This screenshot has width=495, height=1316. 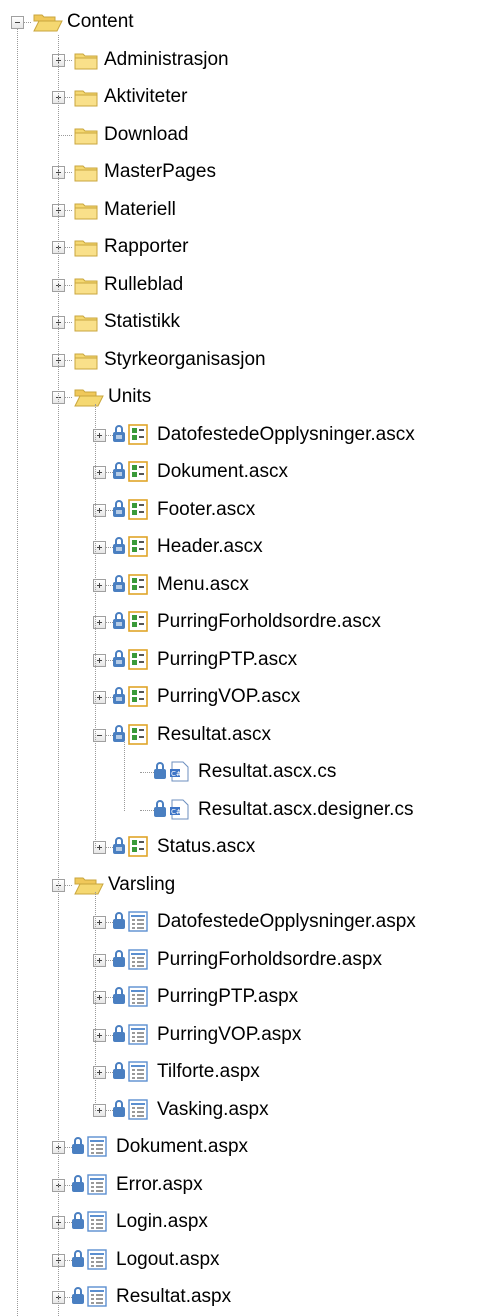 I want to click on tree-item-label: Content, so click(x=100, y=21).